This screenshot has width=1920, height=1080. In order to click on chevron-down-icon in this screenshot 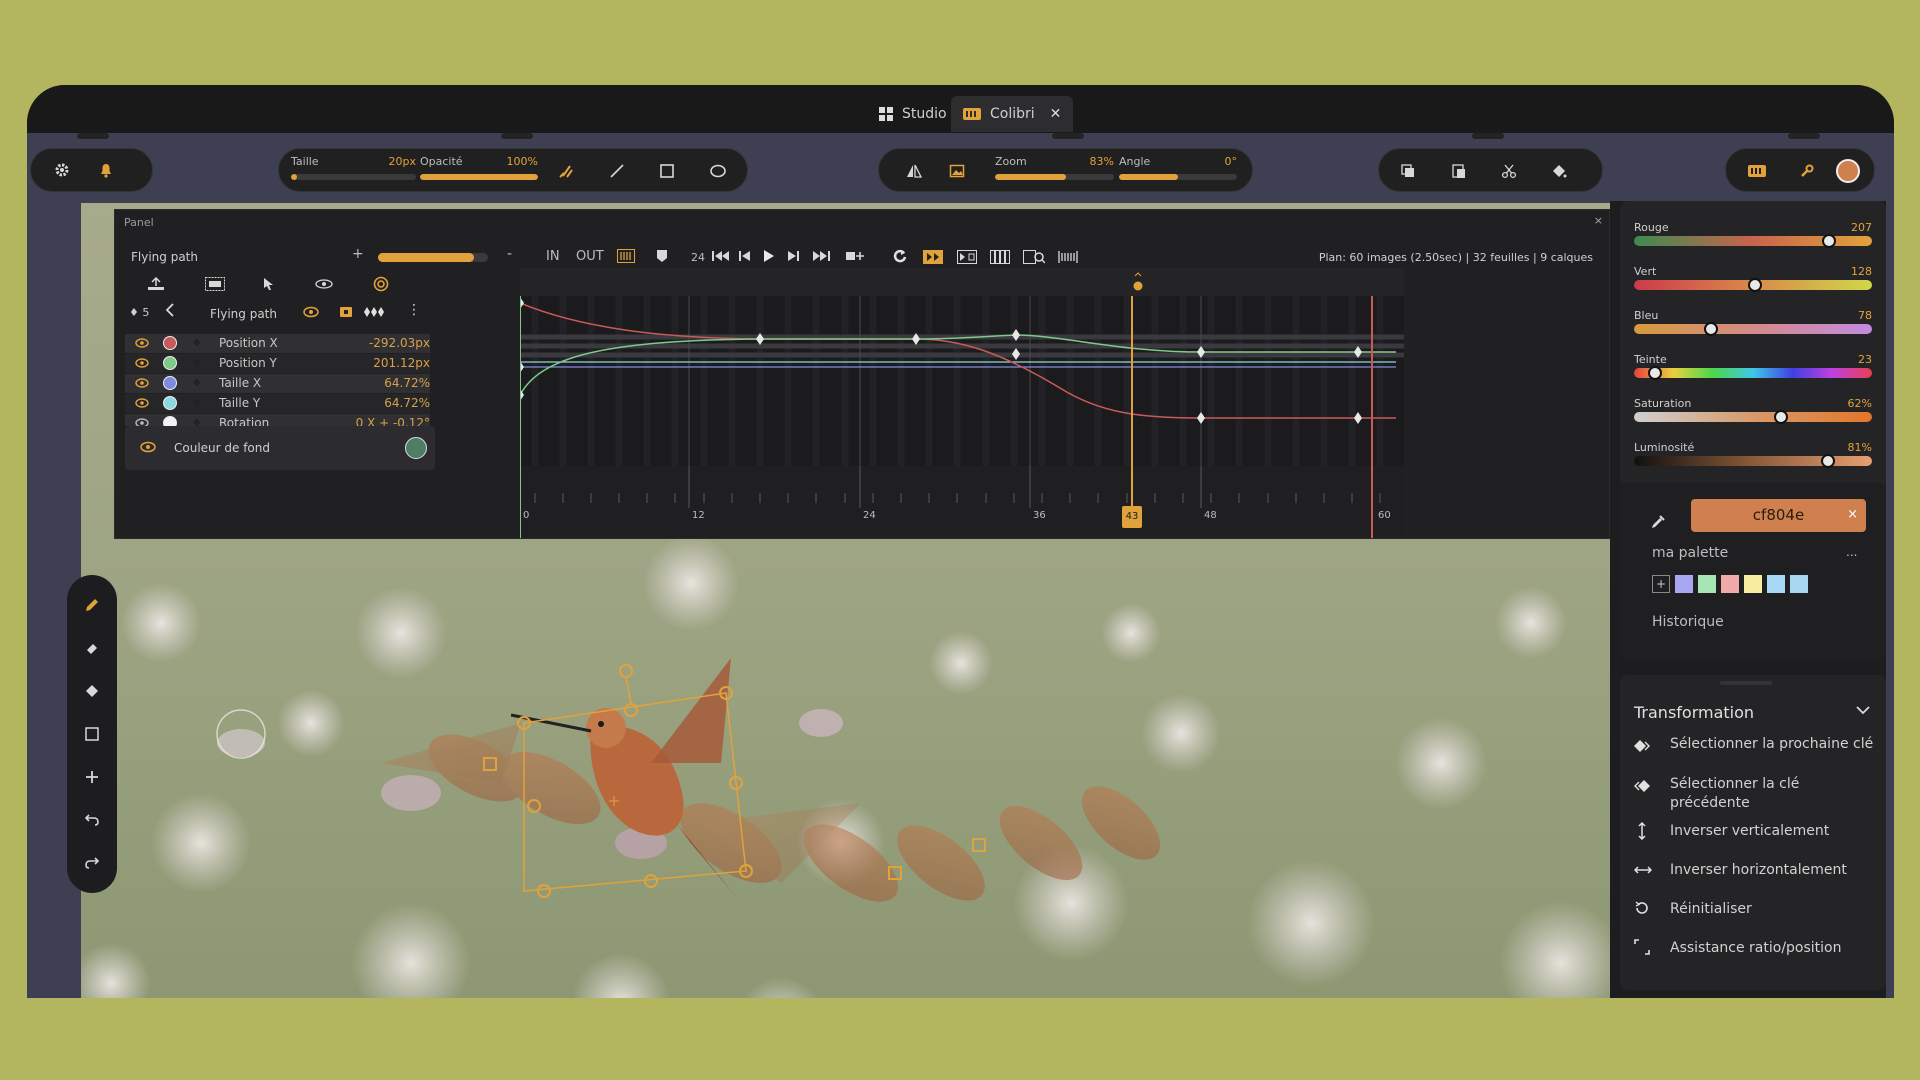, I will do `click(1863, 710)`.